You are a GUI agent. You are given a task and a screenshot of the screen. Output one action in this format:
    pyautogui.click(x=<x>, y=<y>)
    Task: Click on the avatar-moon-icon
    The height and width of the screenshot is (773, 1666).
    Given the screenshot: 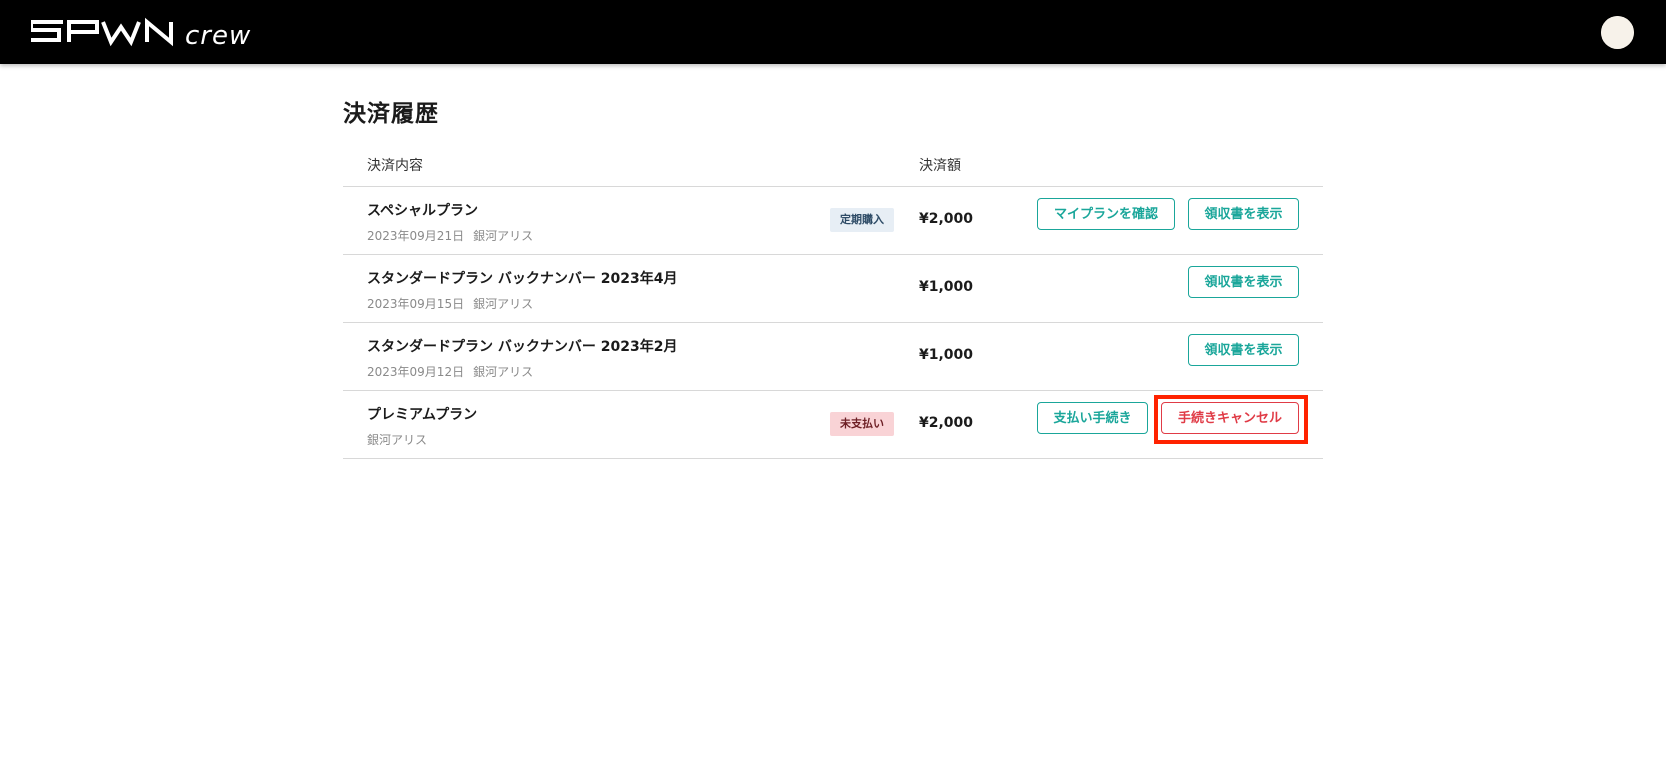 What is the action you would take?
    pyautogui.click(x=1617, y=32)
    